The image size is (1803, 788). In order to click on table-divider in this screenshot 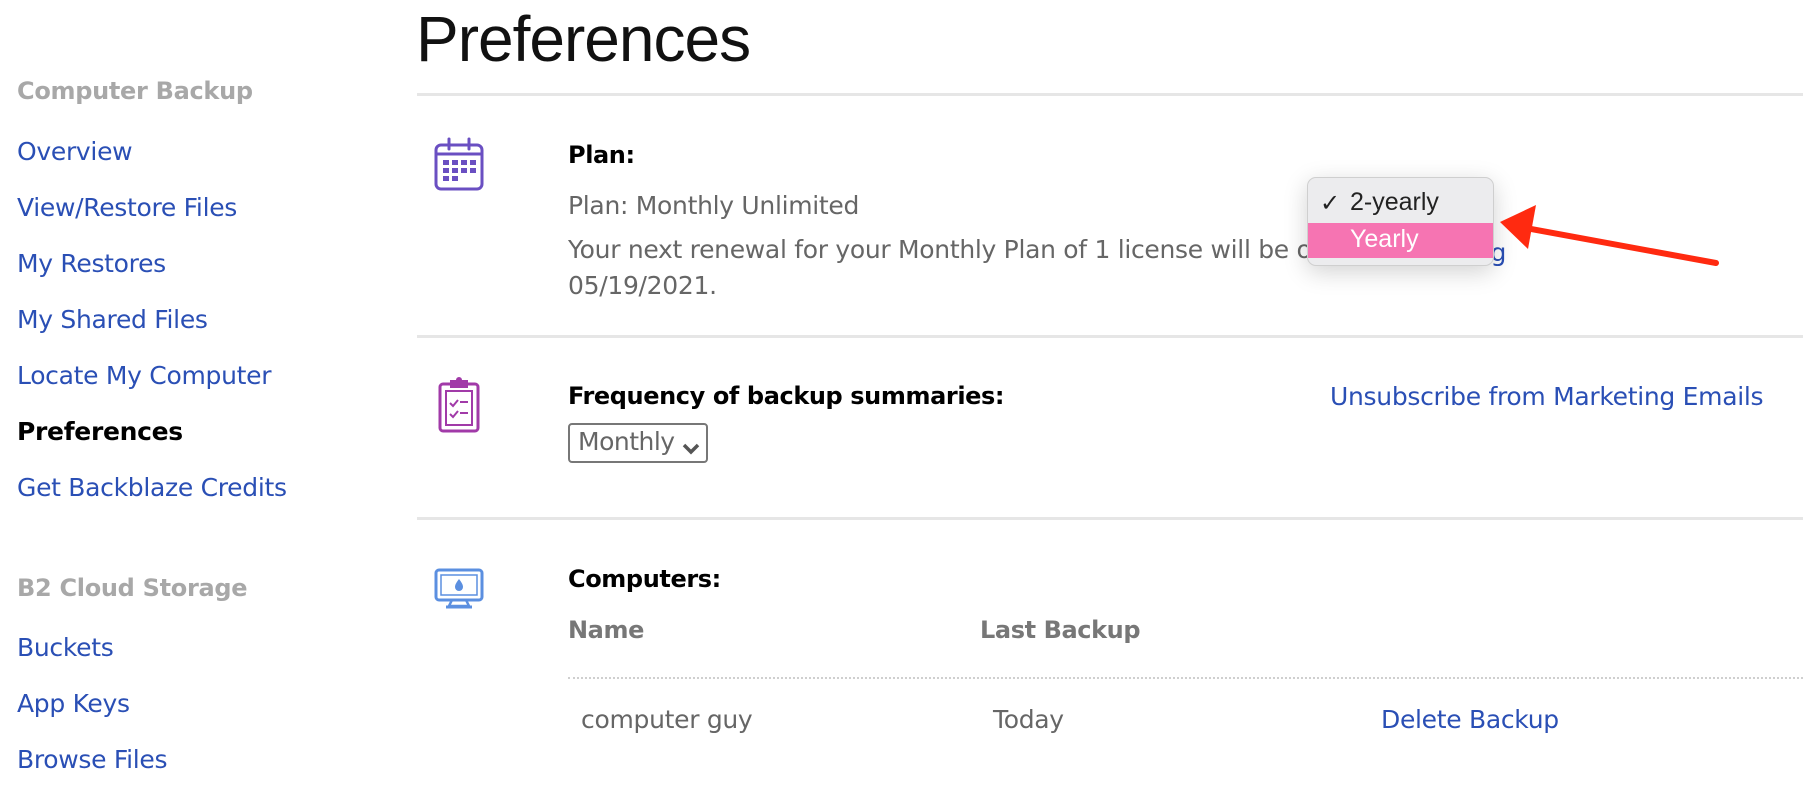, I will do `click(1185, 678)`.